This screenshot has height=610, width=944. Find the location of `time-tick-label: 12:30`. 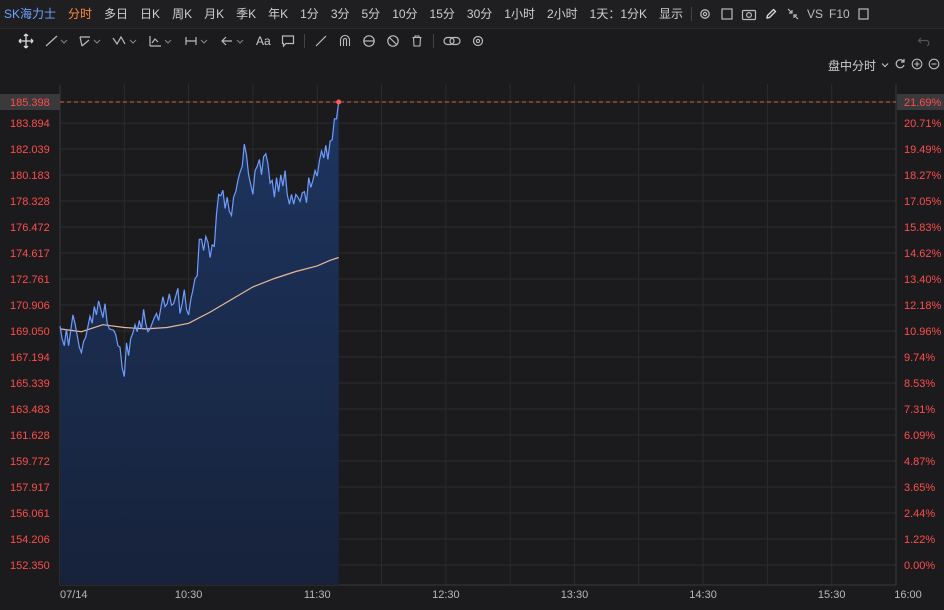

time-tick-label: 12:30 is located at coordinates (446, 595).